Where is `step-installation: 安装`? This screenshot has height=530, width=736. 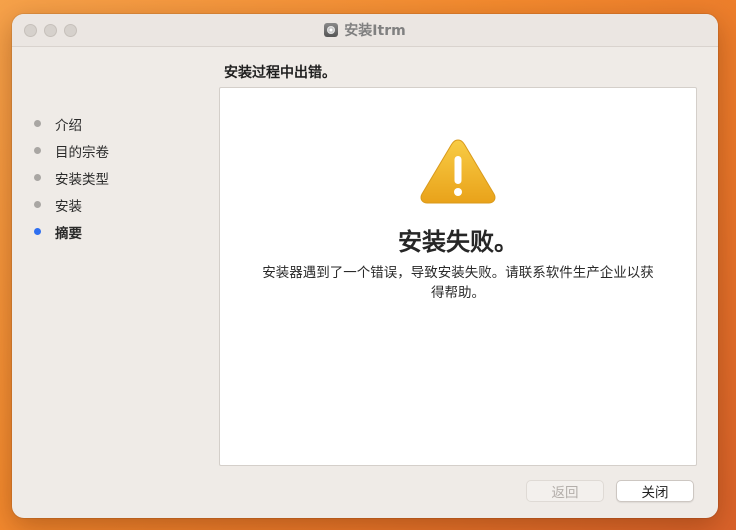
step-installation: 安装 is located at coordinates (71, 204).